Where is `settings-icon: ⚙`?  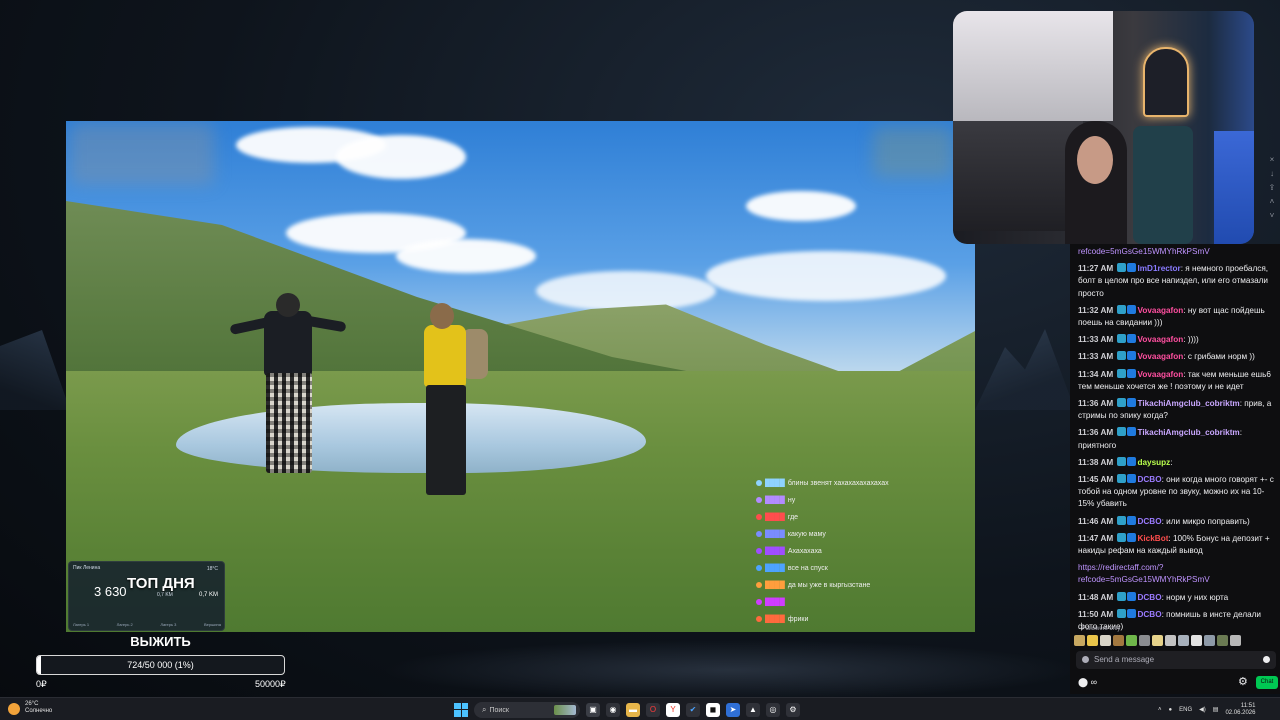
settings-icon: ⚙ is located at coordinates (793, 709).